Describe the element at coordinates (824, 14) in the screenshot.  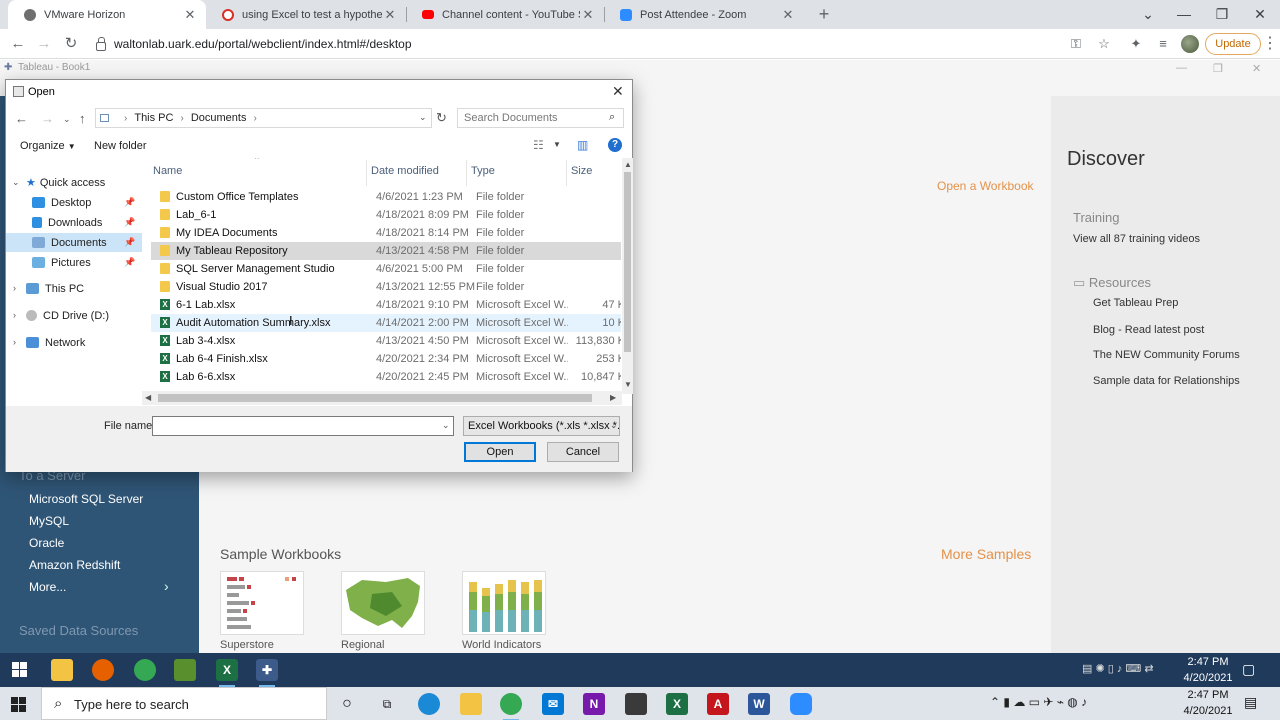
I see `new-tab-button: +` at that location.